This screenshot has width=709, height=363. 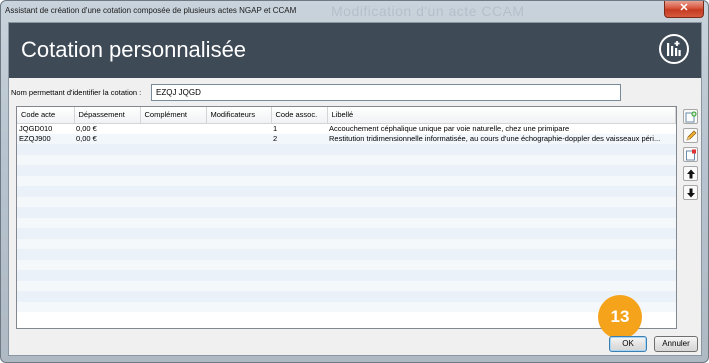 What do you see at coordinates (676, 344) in the screenshot?
I see `cancel-button: Annuler` at bounding box center [676, 344].